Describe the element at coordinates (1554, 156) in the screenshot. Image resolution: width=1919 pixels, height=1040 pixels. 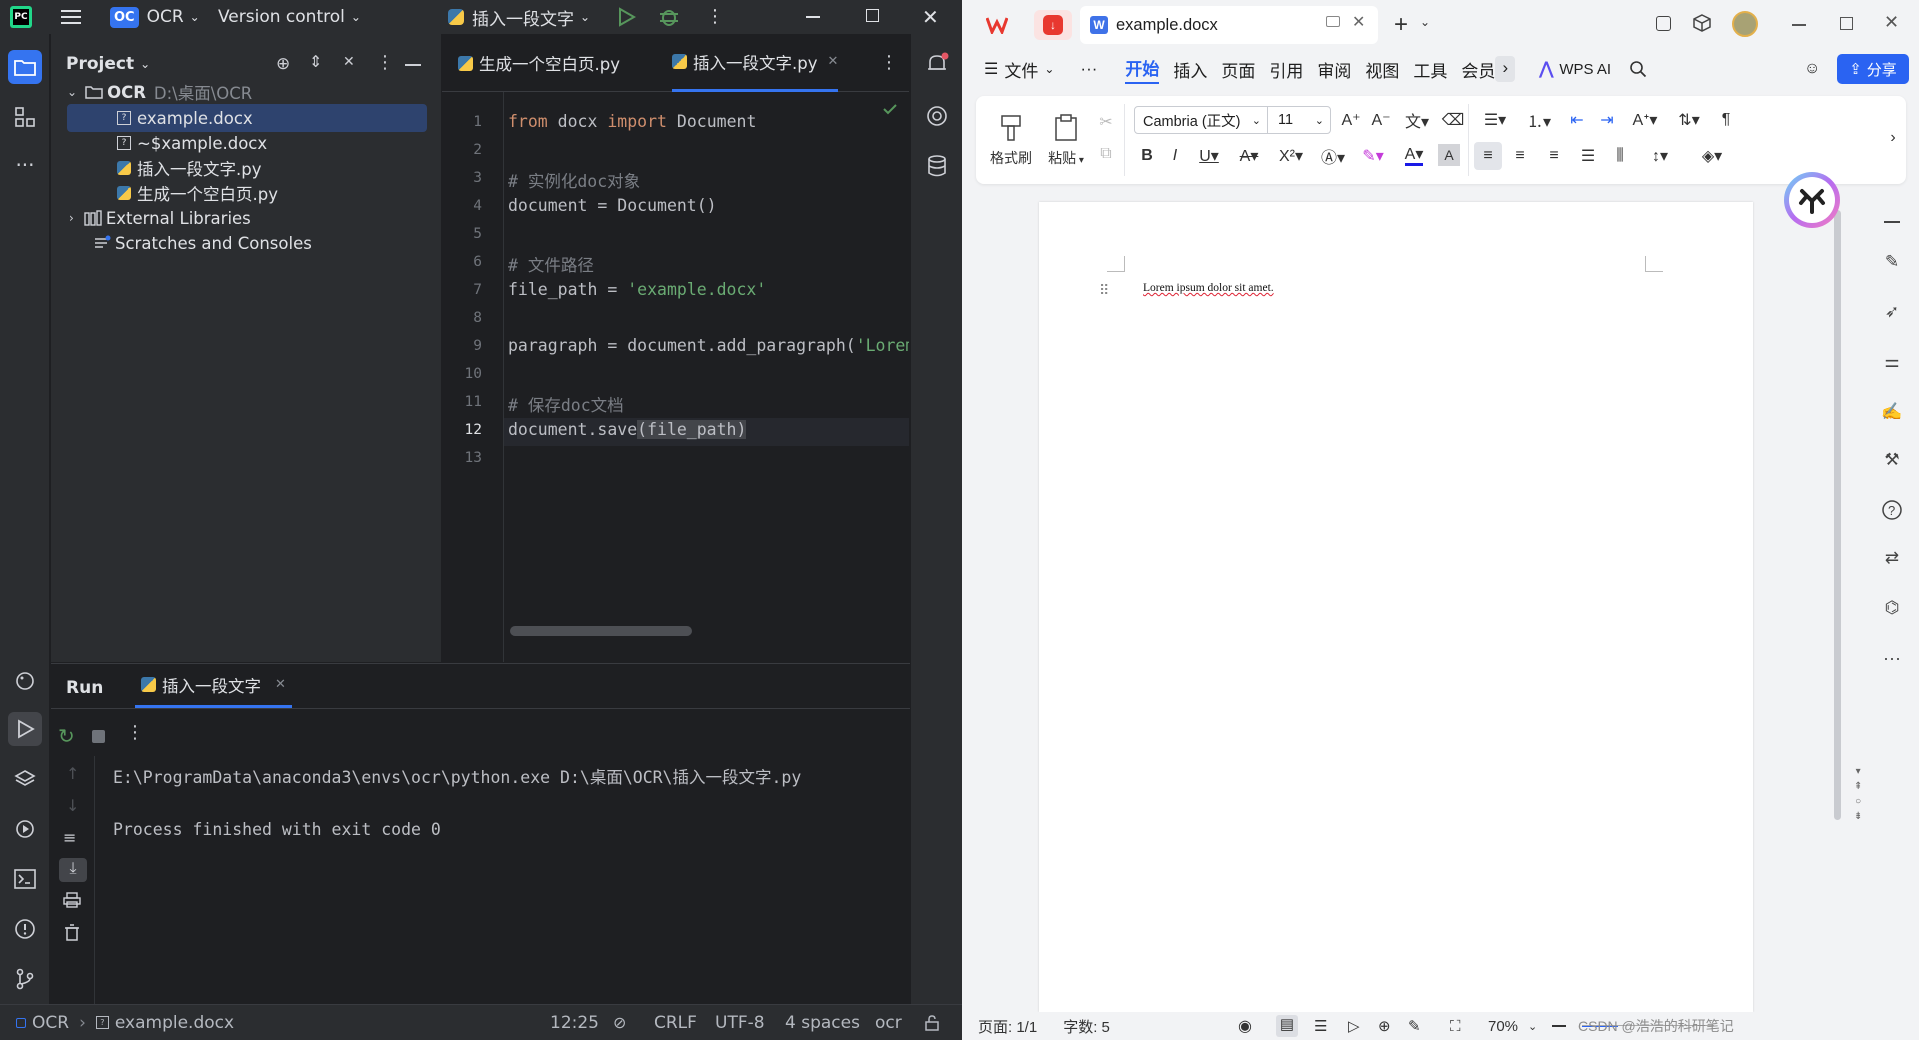
I see `align-right-icon: ≡` at that location.